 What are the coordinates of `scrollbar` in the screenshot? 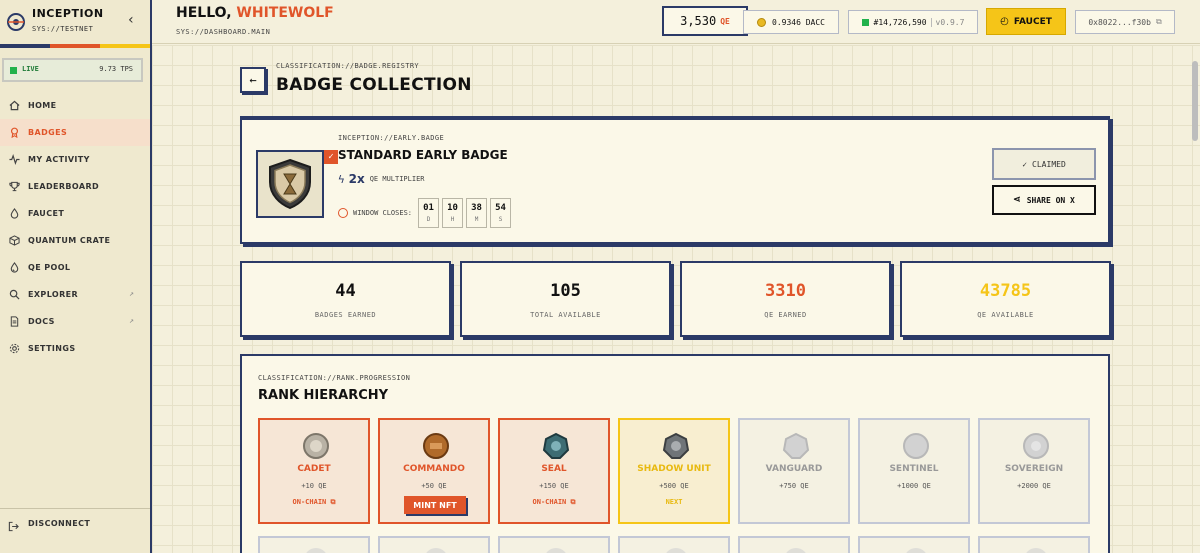 It's located at (1195, 101).